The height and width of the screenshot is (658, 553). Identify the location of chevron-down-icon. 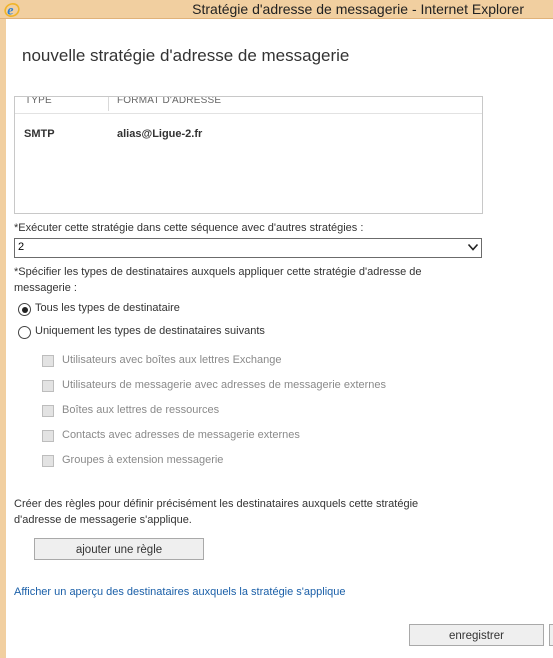
(473, 247).